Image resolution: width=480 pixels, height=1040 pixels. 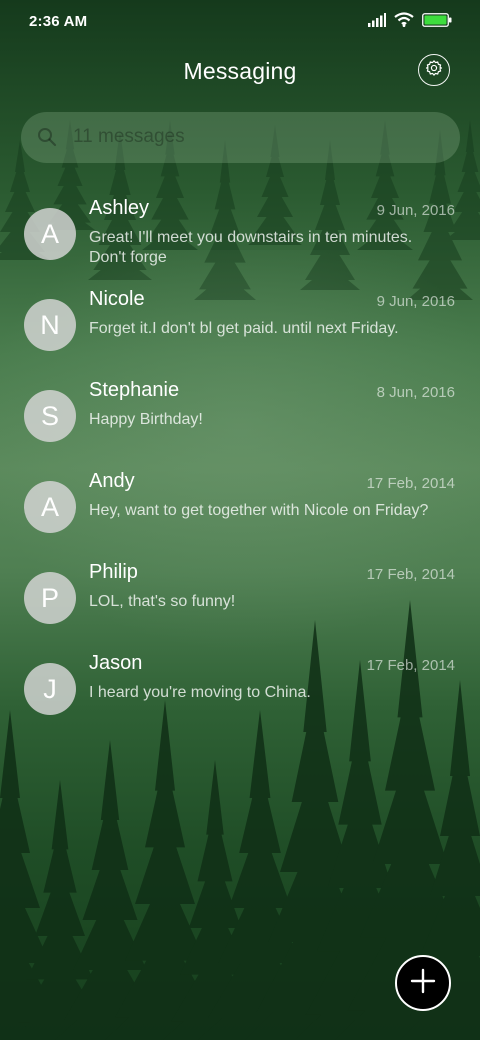 I want to click on conversation-item: S Stephanie 8 Jun, 2016 Happy Birthday!, so click(x=240, y=417).